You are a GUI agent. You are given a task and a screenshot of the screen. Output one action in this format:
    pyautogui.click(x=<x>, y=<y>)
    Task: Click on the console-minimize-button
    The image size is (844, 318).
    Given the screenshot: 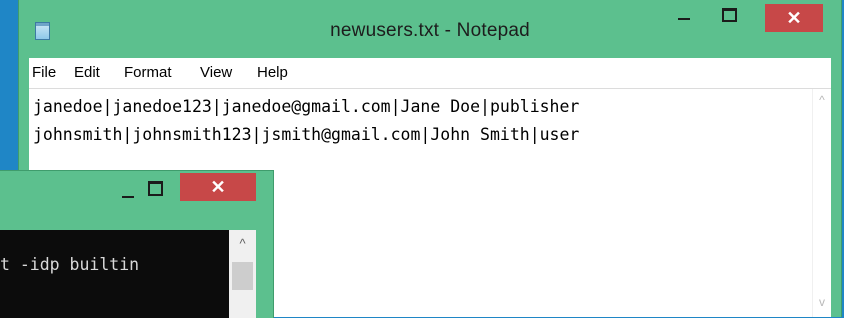 What is the action you would take?
    pyautogui.click(x=128, y=191)
    